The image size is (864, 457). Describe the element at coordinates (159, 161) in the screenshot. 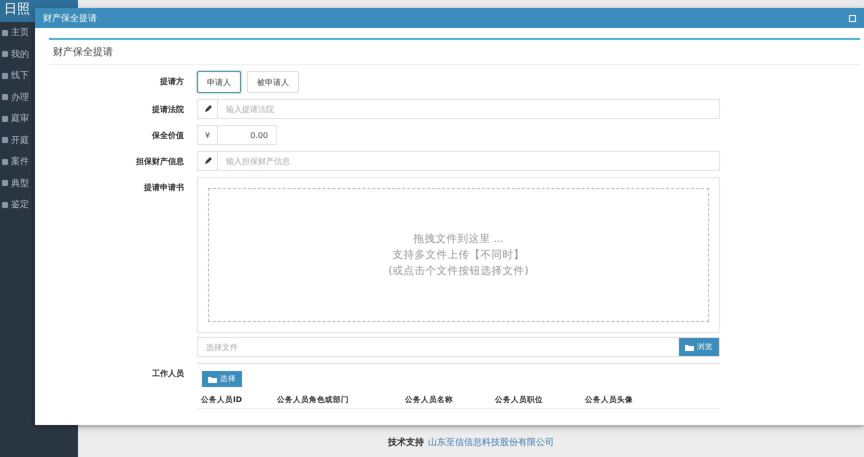

I see `field-label: 担保财产信息` at that location.